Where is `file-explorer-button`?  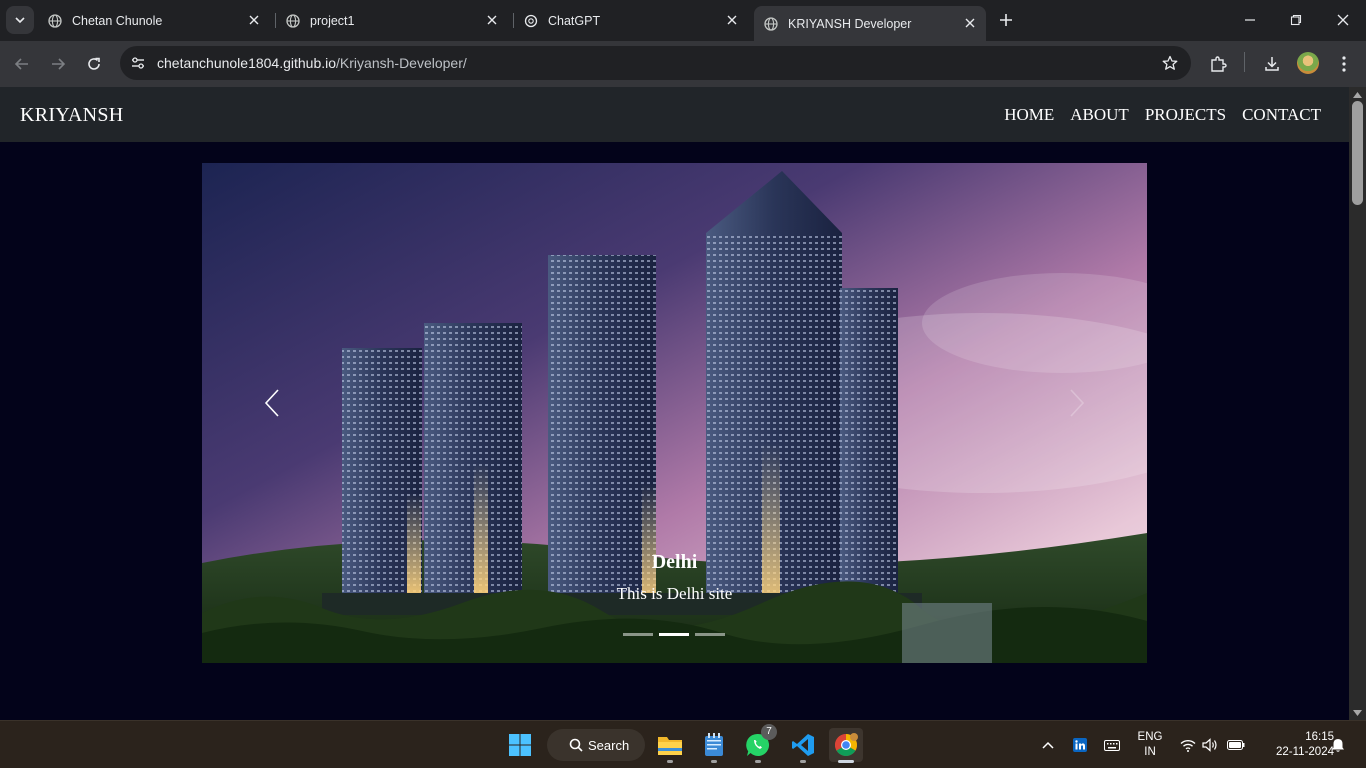 file-explorer-button is located at coordinates (670, 745).